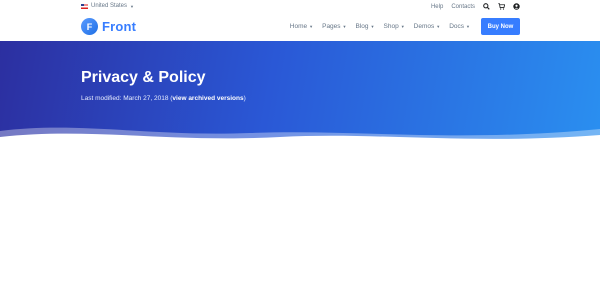 This screenshot has height=291, width=600. I want to click on logo: F Front, so click(108, 26).